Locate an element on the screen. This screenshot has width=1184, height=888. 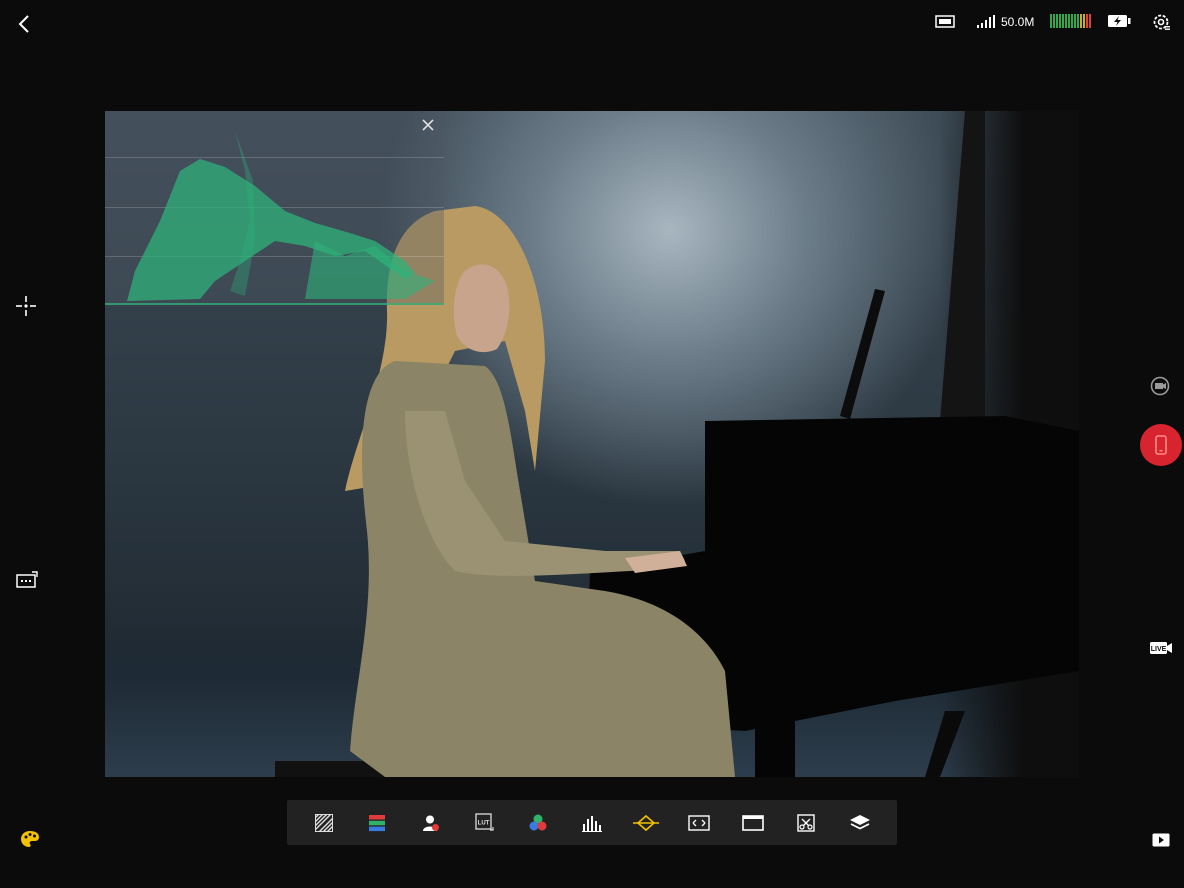
battery-charging-icon is located at coordinates (1119, 21).